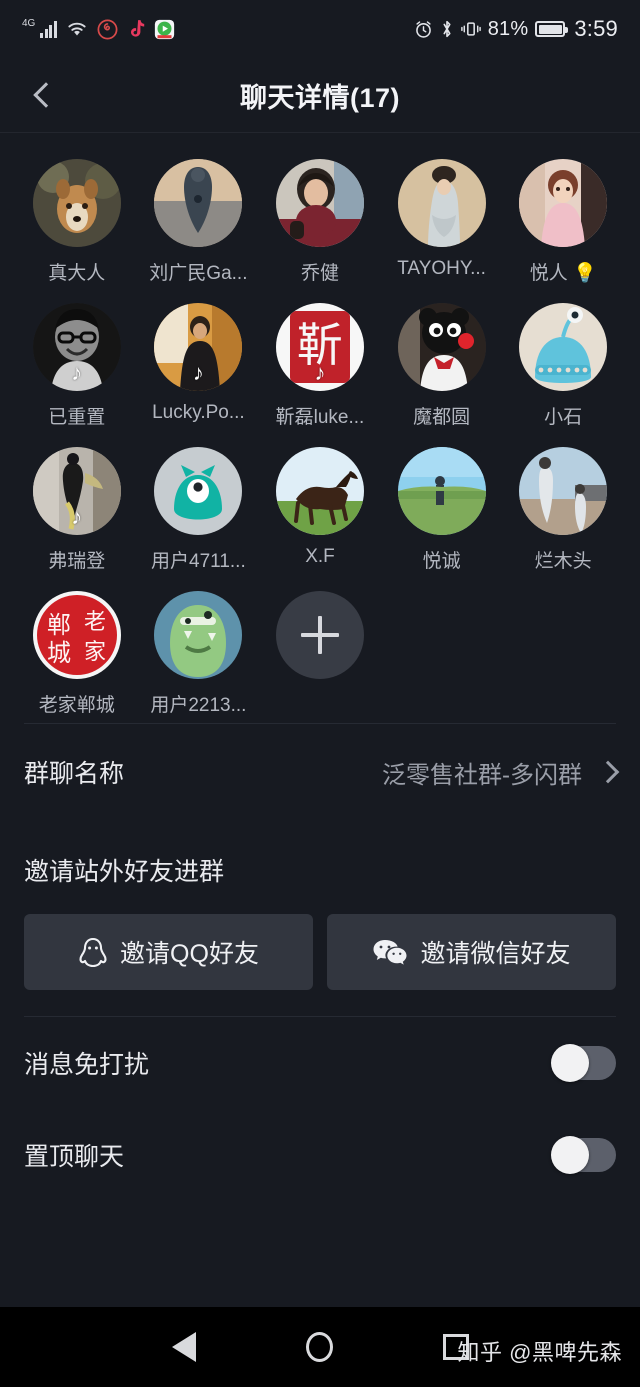  Describe the element at coordinates (124, 872) in the screenshot. I see `invite-section-title: 邀请站外好友进群` at that location.